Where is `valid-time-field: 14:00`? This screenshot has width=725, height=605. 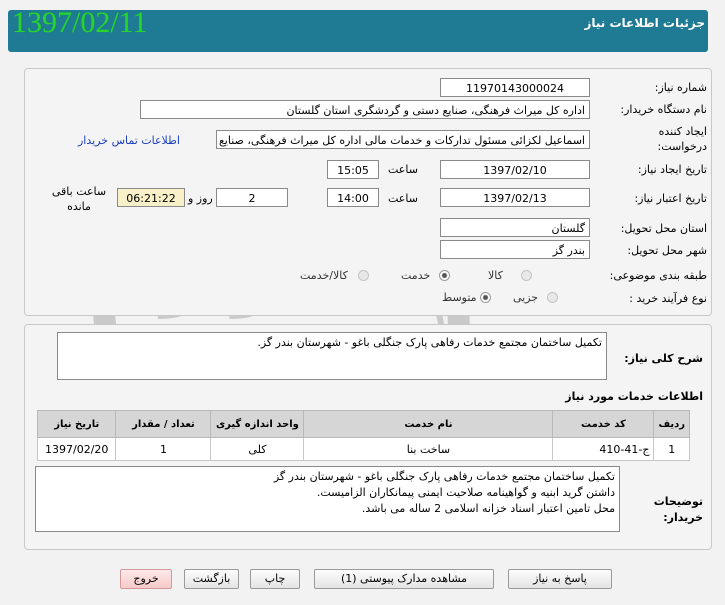
valid-time-field: 14:00 is located at coordinates (353, 197).